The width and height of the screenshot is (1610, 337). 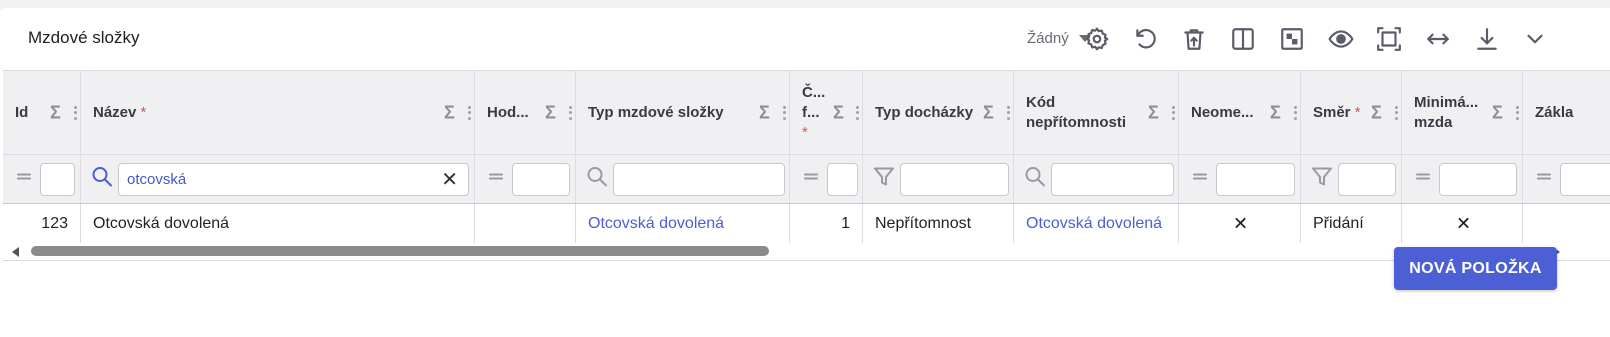 I want to click on filter-cell-cislo, so click(x=826, y=179).